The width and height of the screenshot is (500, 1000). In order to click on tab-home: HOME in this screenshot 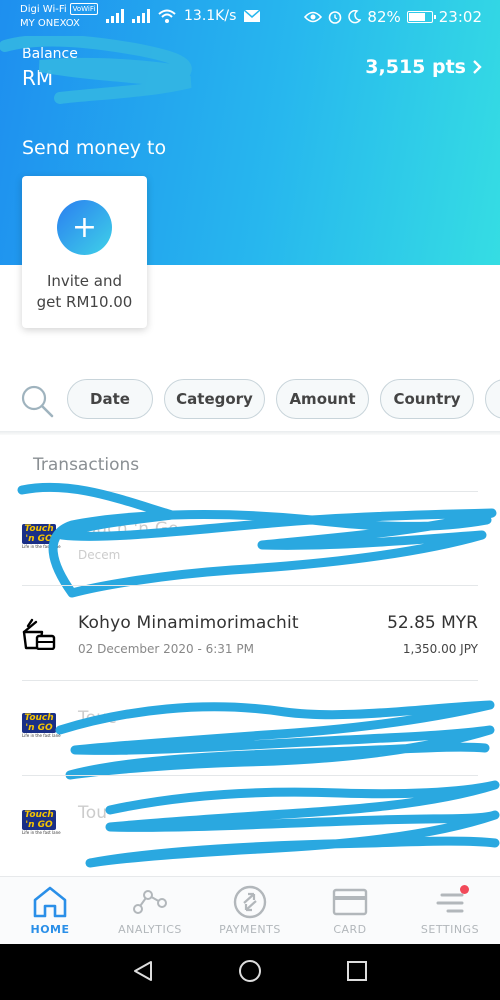, I will do `click(50, 911)`.